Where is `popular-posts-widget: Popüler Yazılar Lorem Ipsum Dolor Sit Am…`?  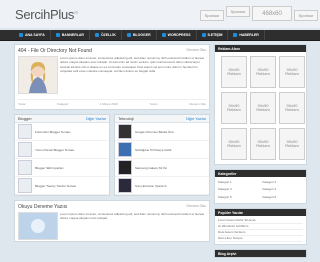
popular-posts-widget: Popüler Yazılar Lorem Ipsum Dolor Sit Am… is located at coordinates (260, 226).